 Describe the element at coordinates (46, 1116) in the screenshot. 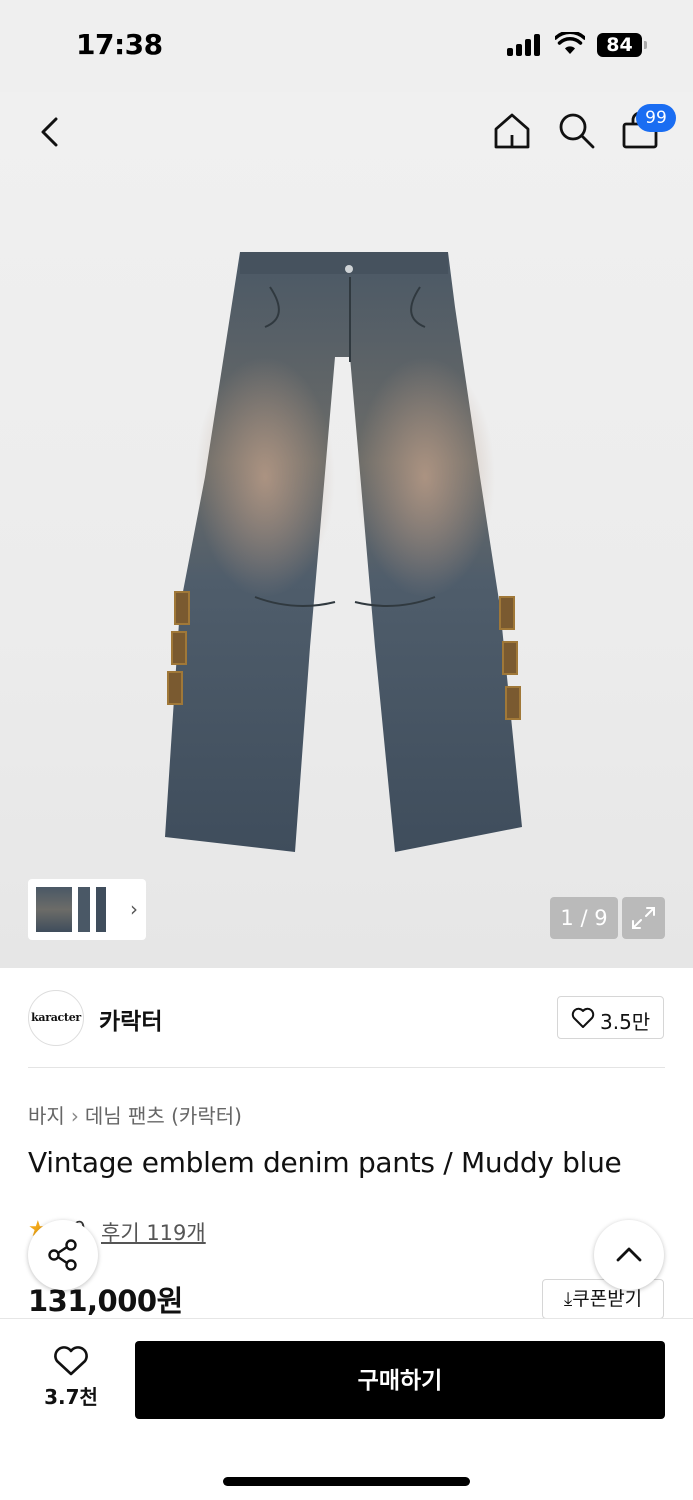

I see `breadcrumb-category: 바지` at that location.